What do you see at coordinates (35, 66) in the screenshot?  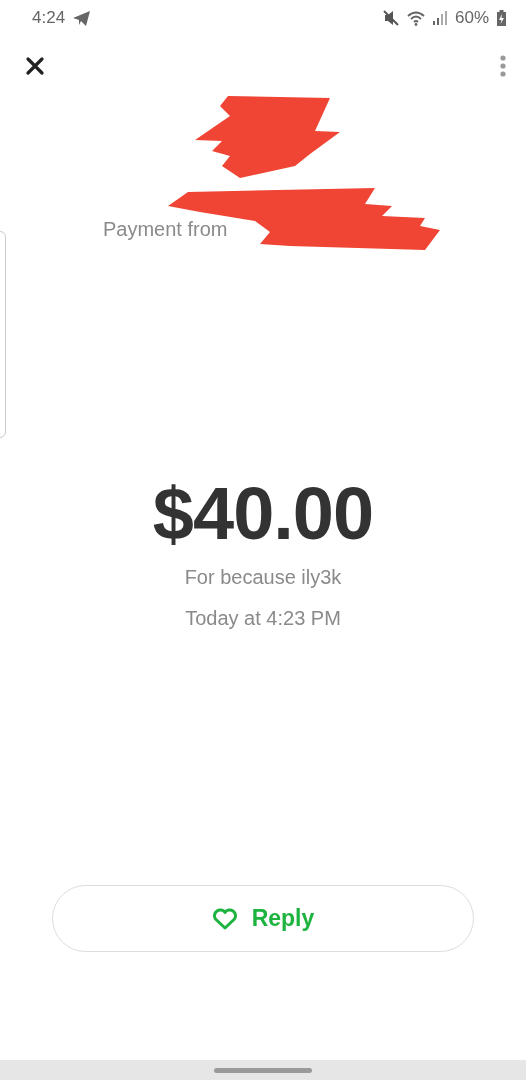 I see `close-icon` at bounding box center [35, 66].